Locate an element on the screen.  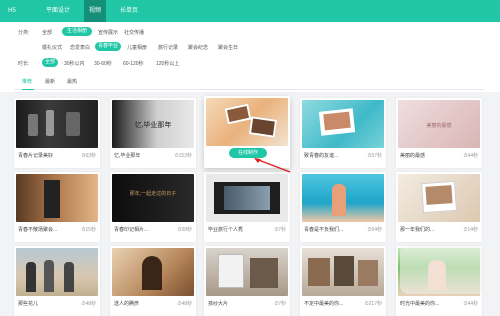
sort-newest: 最新 is located at coordinates (50, 81).